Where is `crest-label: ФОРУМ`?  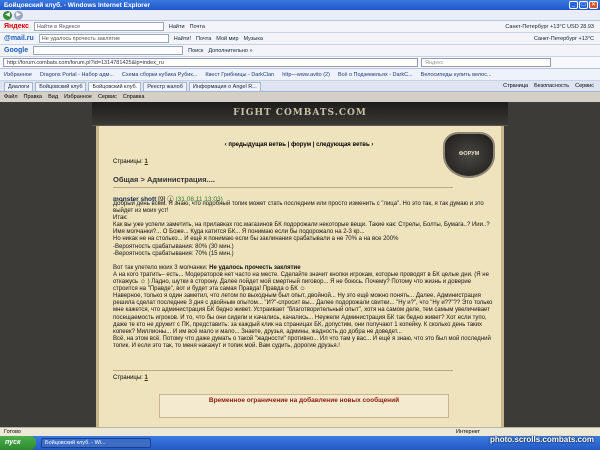
crest-label: ФОРУМ is located at coordinates (469, 154).